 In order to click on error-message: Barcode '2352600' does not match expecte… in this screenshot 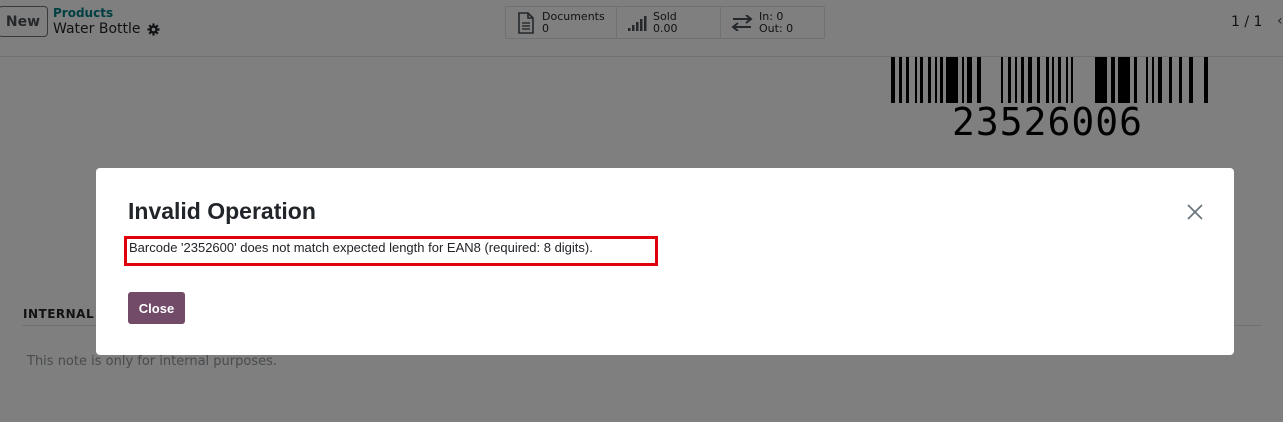, I will do `click(361, 247)`.